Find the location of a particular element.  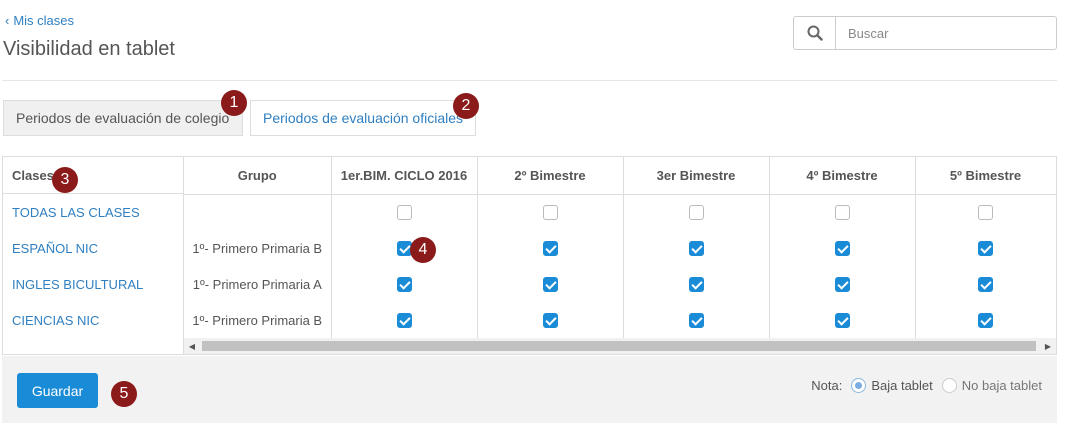

grupo-cell: 1º- Primero Primaria A is located at coordinates (258, 284).